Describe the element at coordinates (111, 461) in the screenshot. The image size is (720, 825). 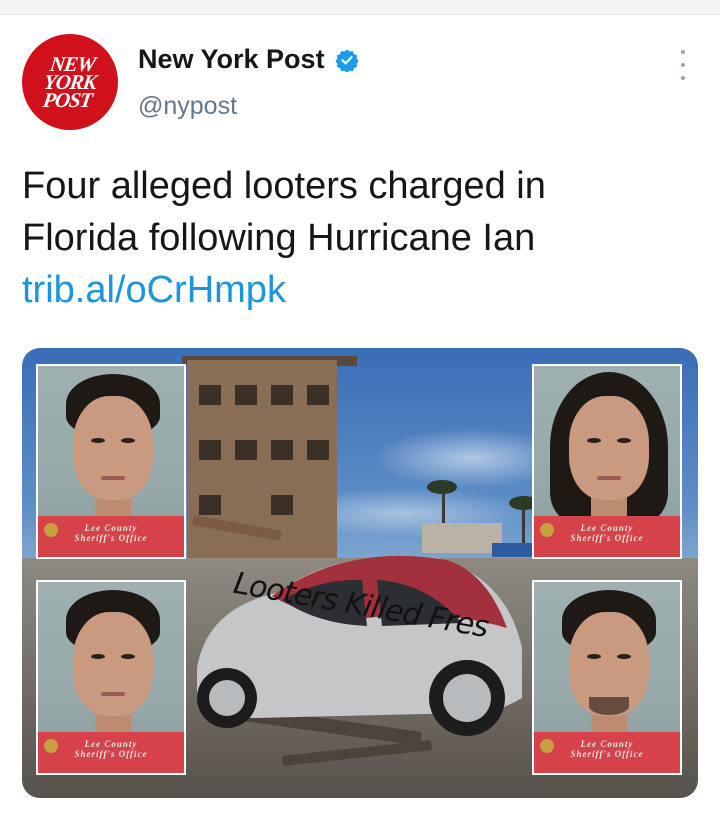
I see `mugshot-1: Lee County Sheriff's Office` at that location.